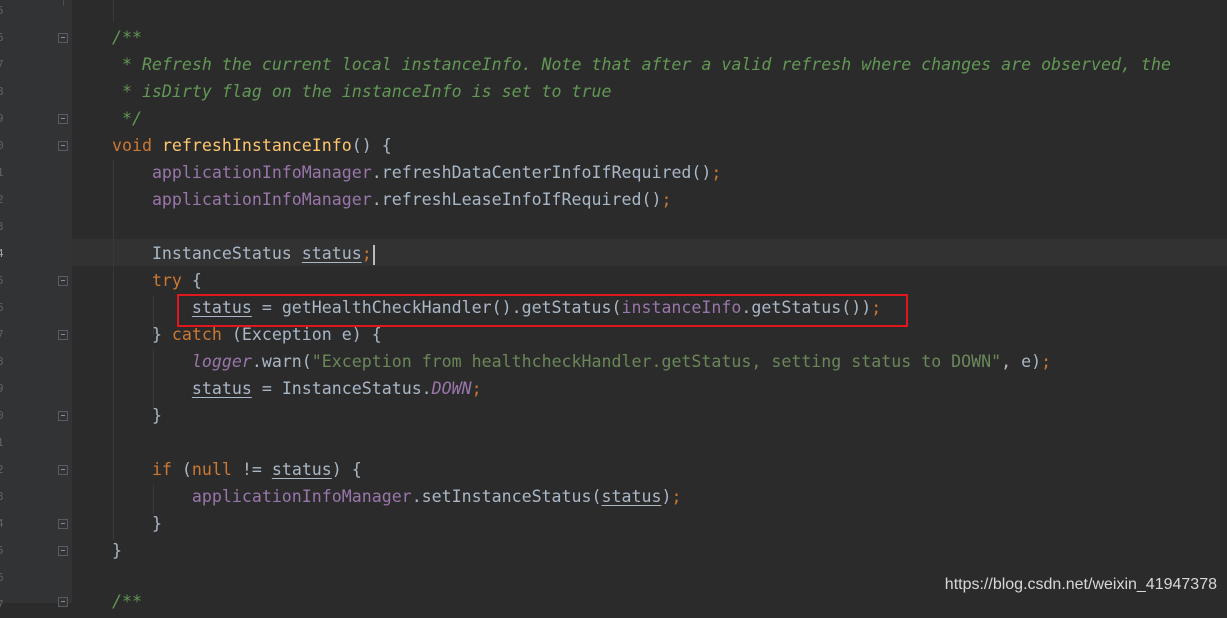 This screenshot has height=618, width=1227. I want to click on indent-guide, so click(113, 11).